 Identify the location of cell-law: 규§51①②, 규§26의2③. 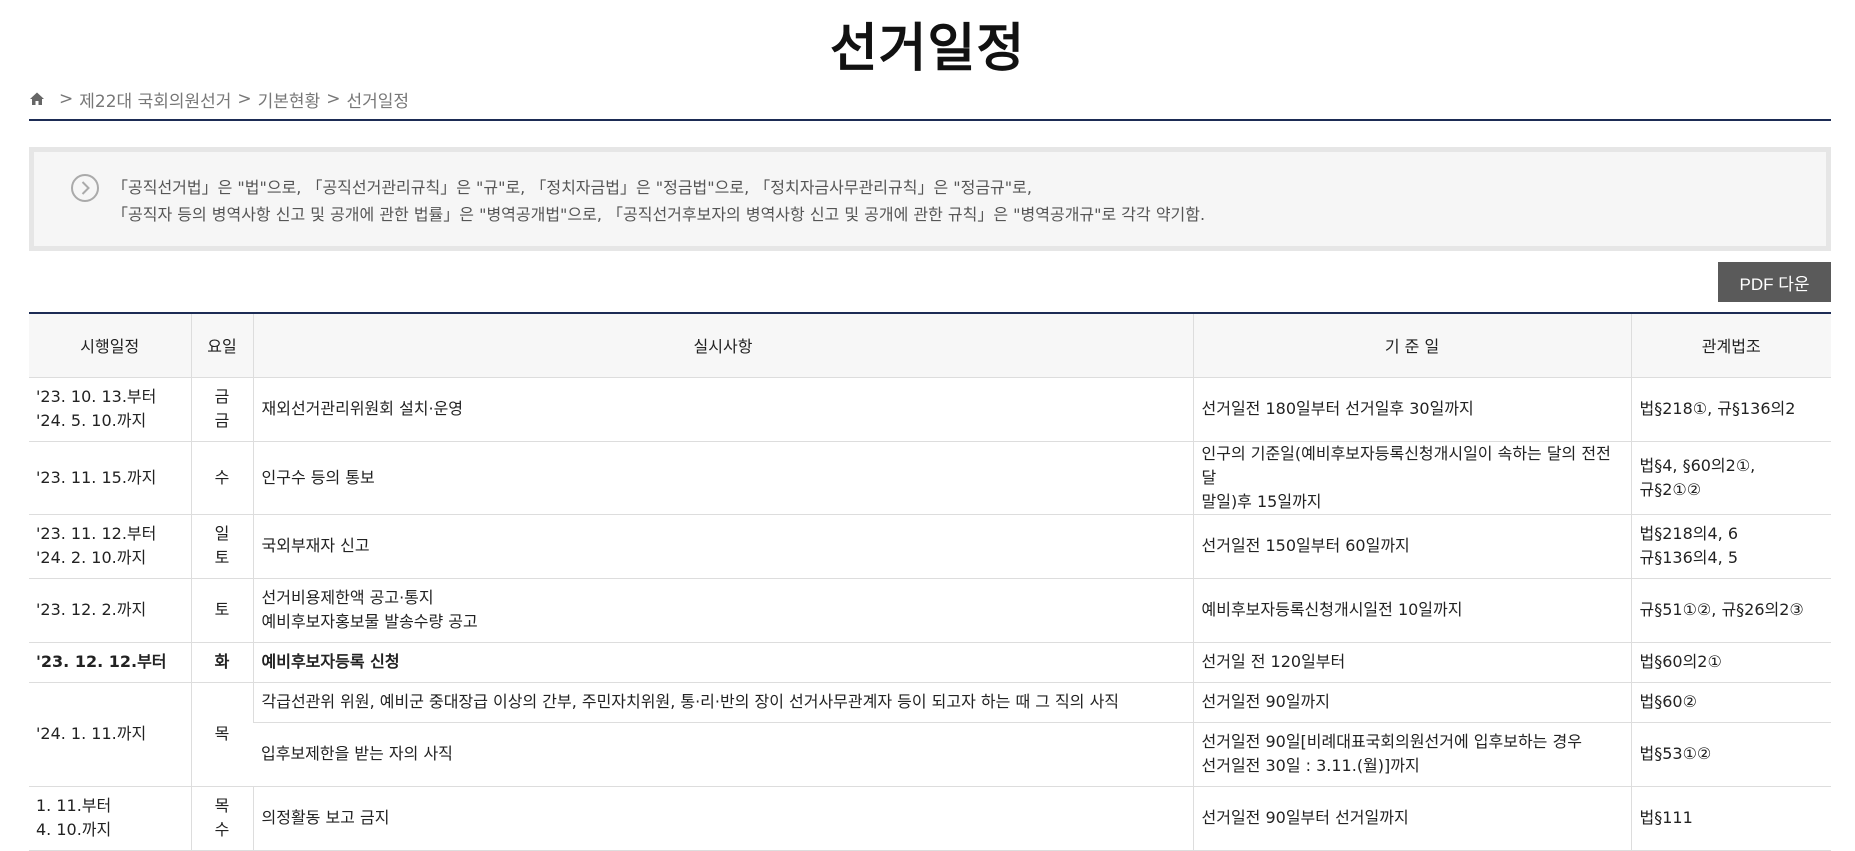
(1730, 610).